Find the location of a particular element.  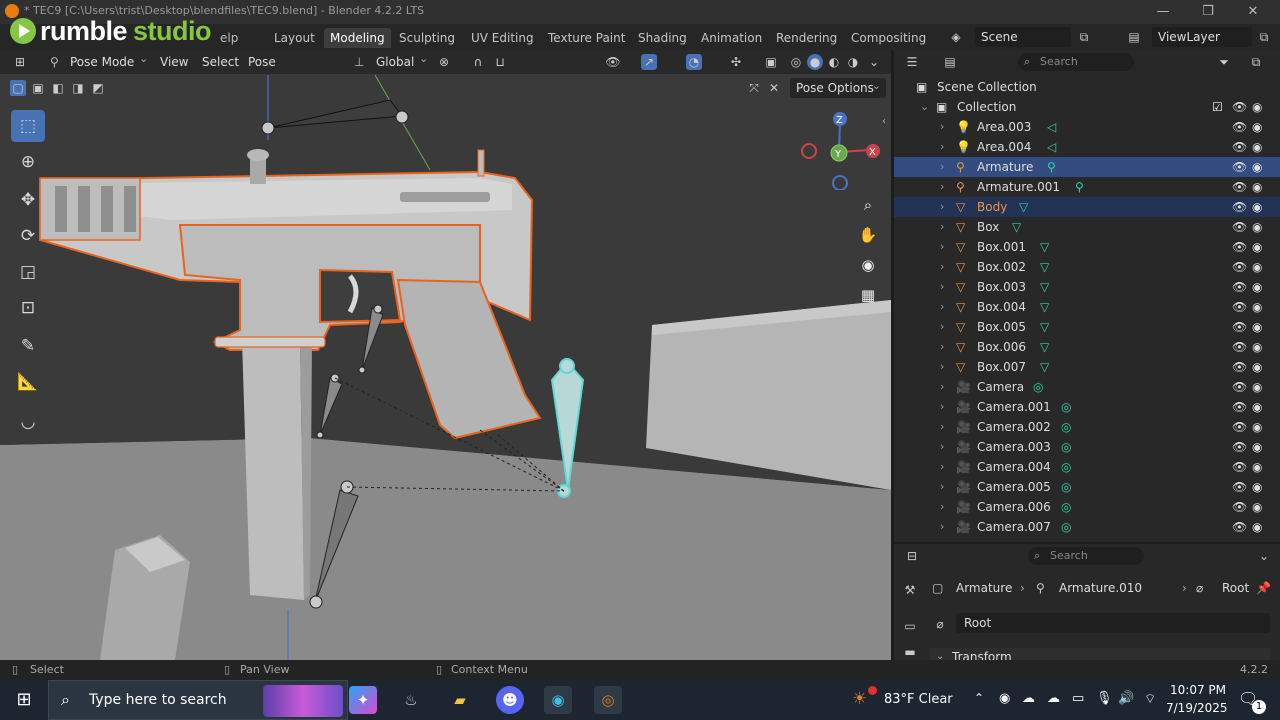

select-new-icon: ▢ is located at coordinates (18, 88).